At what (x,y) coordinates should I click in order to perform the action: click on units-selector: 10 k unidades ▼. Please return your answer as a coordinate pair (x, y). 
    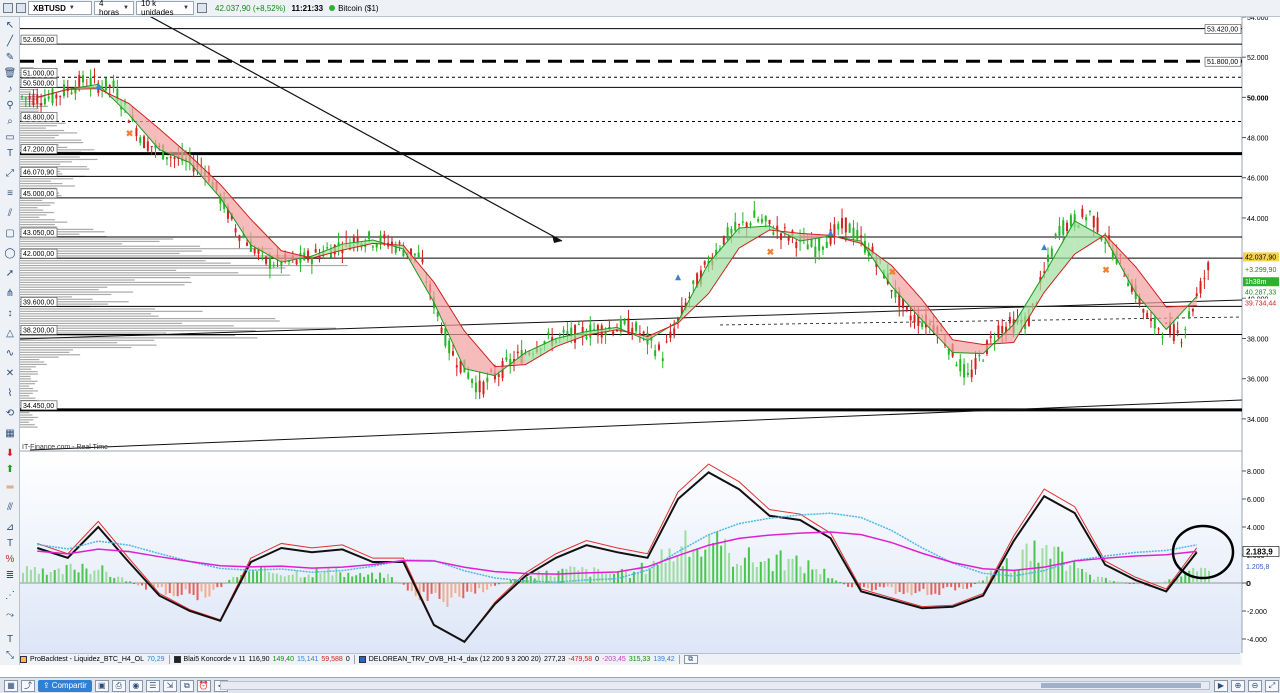
    Looking at the image, I should click on (165, 8).